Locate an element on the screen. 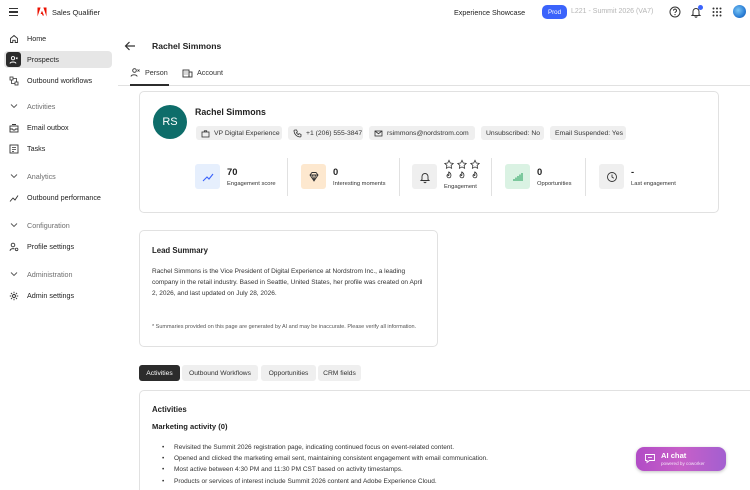 The height and width of the screenshot is (490, 750). sidebar-item-tasks: Tasks is located at coordinates (58, 148).